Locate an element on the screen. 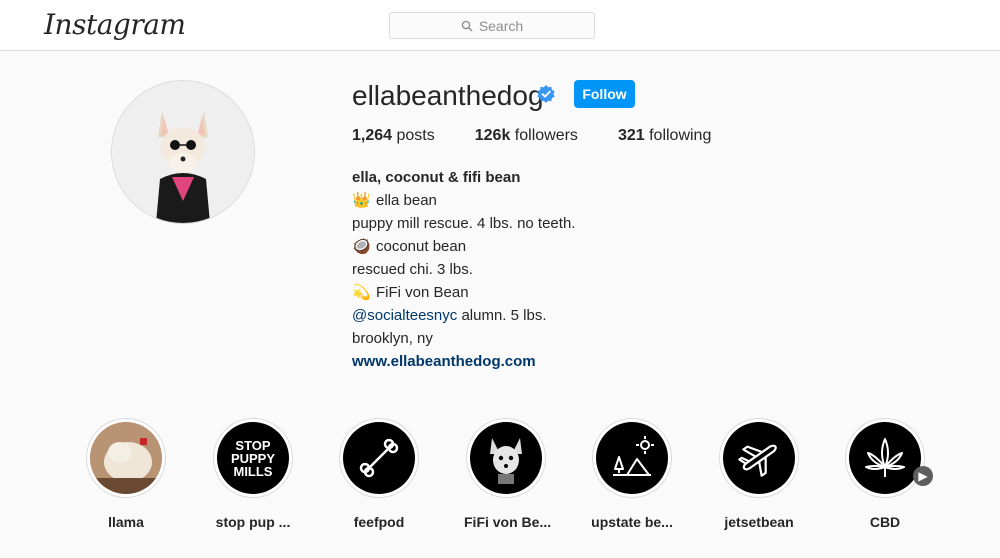  instagram-logo: Instagram is located at coordinates (115, 24).